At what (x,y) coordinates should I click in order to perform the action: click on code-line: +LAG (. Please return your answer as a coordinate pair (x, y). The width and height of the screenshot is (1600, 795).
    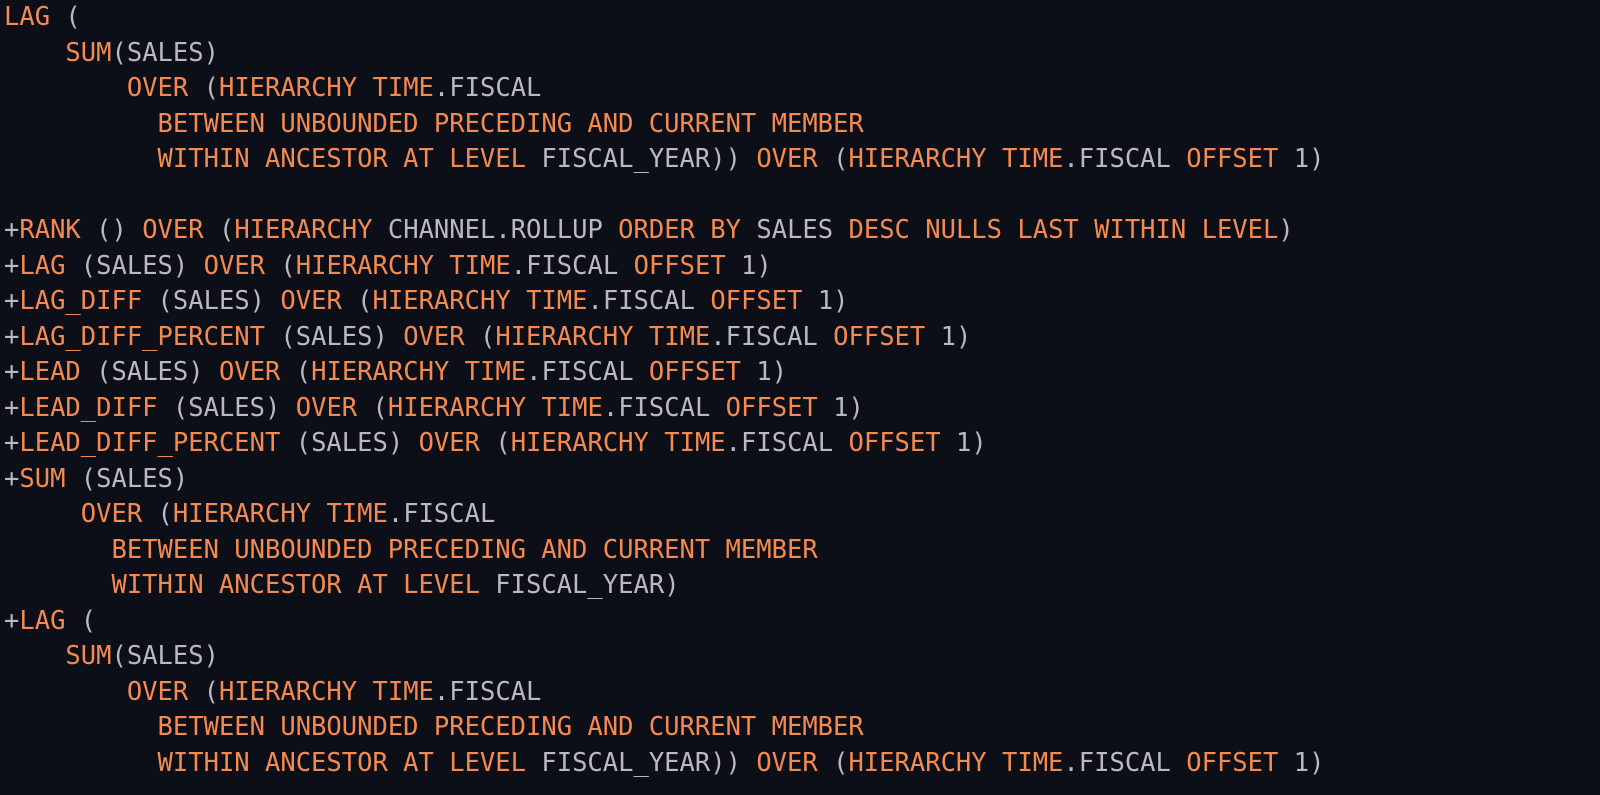
    Looking at the image, I should click on (800, 622).